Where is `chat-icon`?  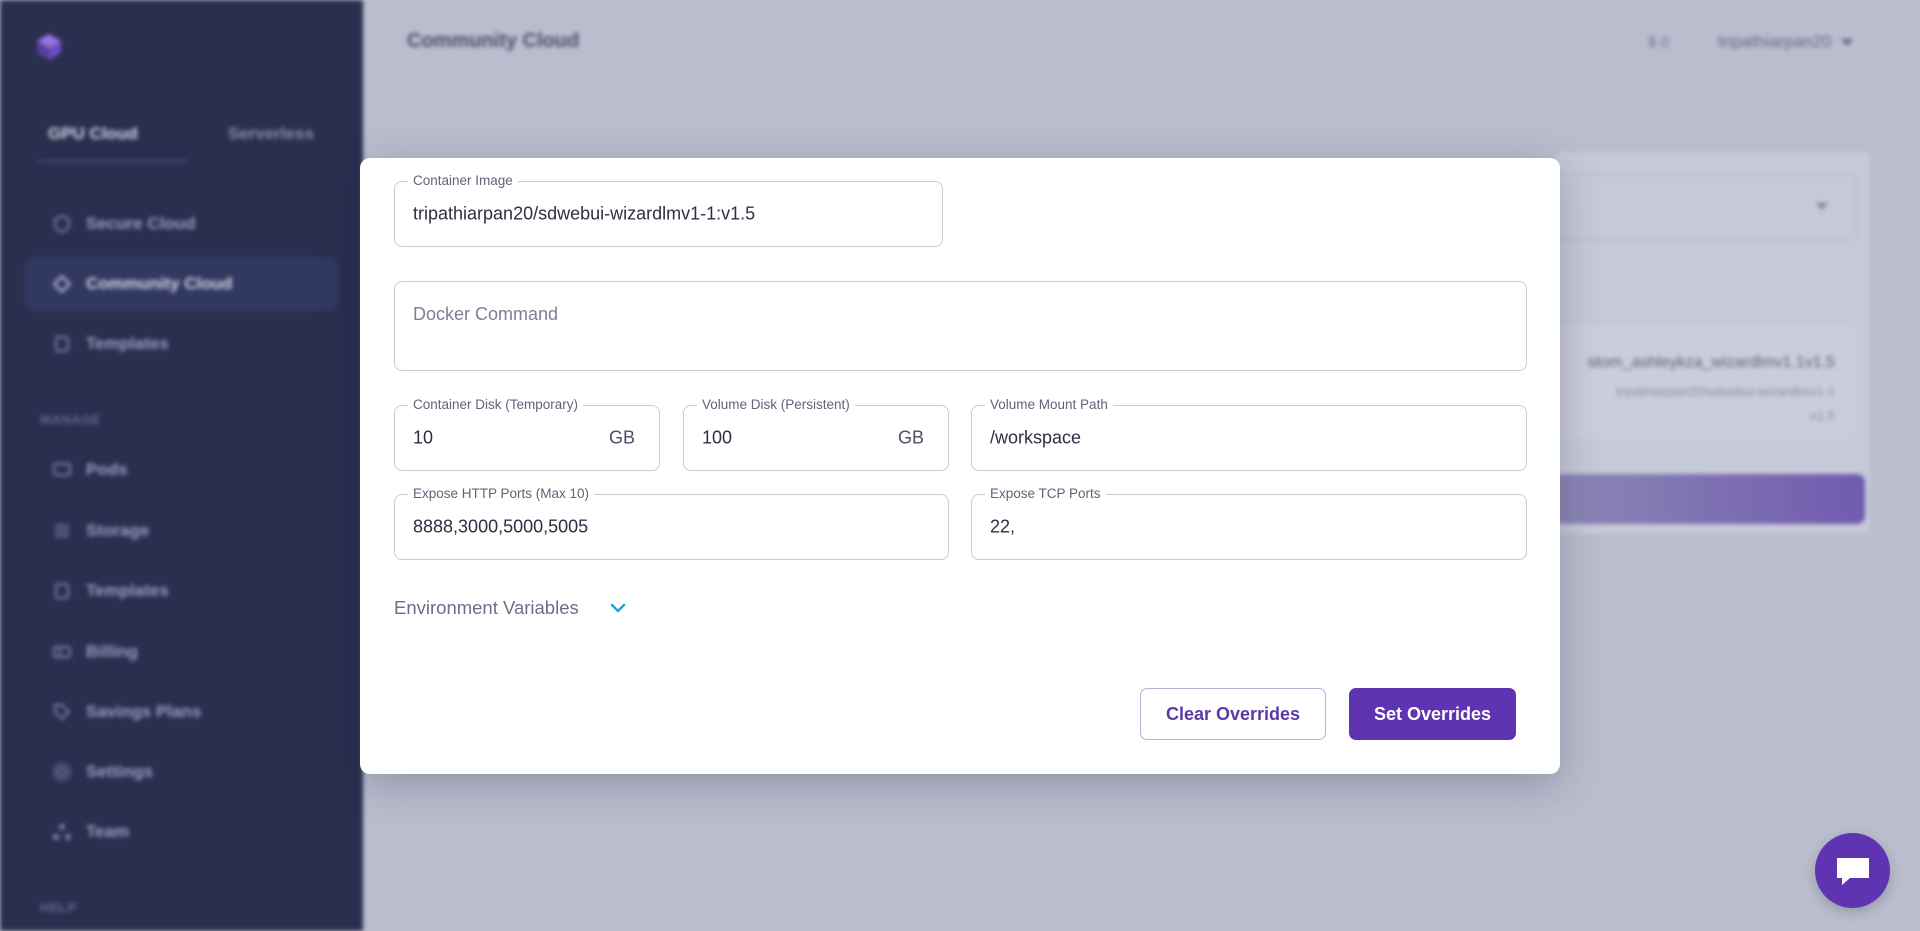
chat-icon is located at coordinates (1852, 871).